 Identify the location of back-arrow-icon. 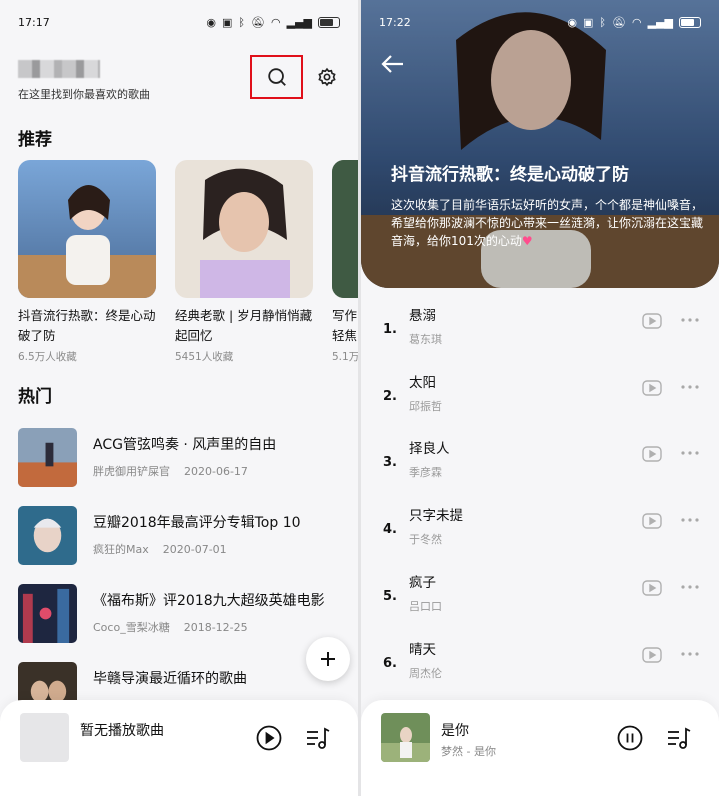
(392, 64).